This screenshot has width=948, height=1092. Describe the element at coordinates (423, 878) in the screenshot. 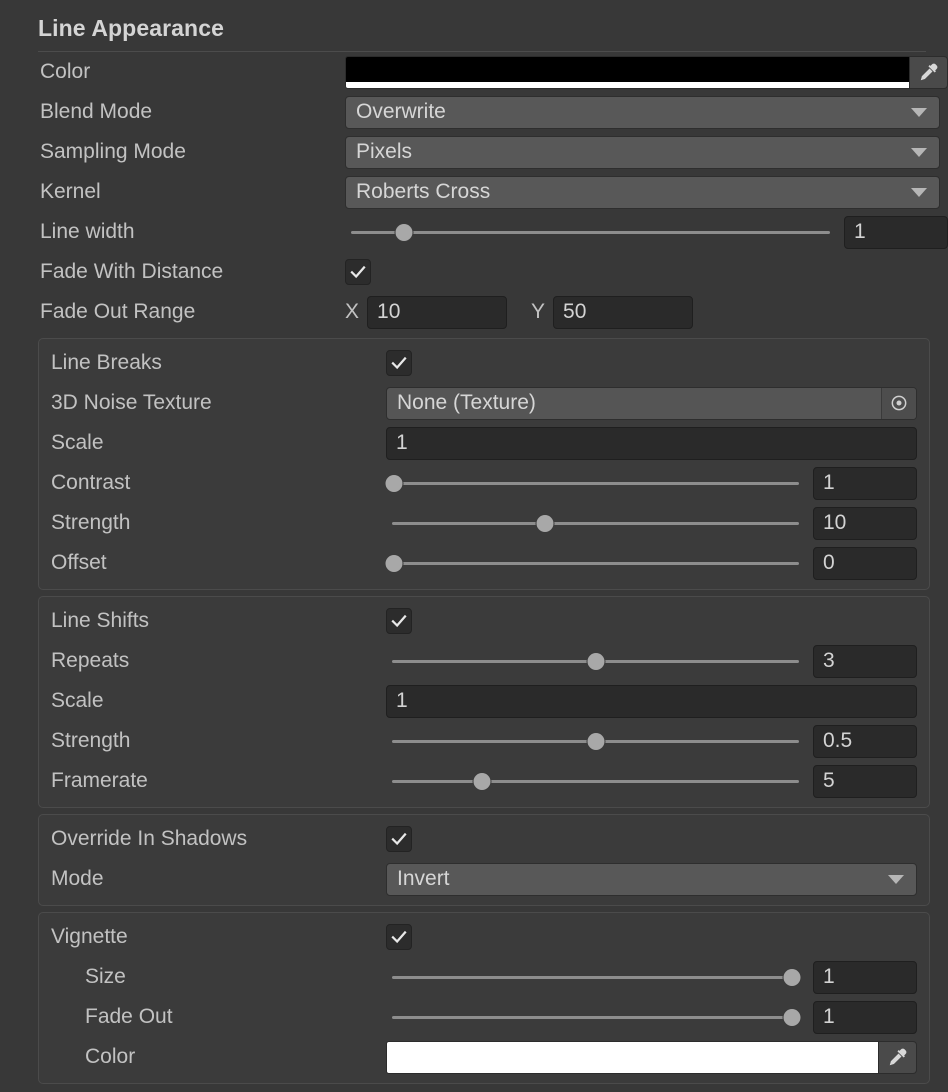

I see `mode-value: Invert` at that location.